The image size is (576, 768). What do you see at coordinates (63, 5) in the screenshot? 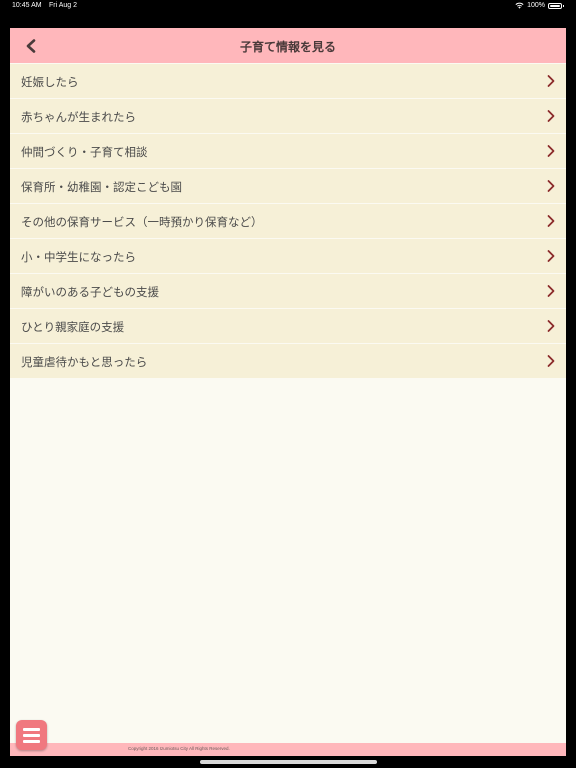
I see `status-date: Fri Aug 2` at bounding box center [63, 5].